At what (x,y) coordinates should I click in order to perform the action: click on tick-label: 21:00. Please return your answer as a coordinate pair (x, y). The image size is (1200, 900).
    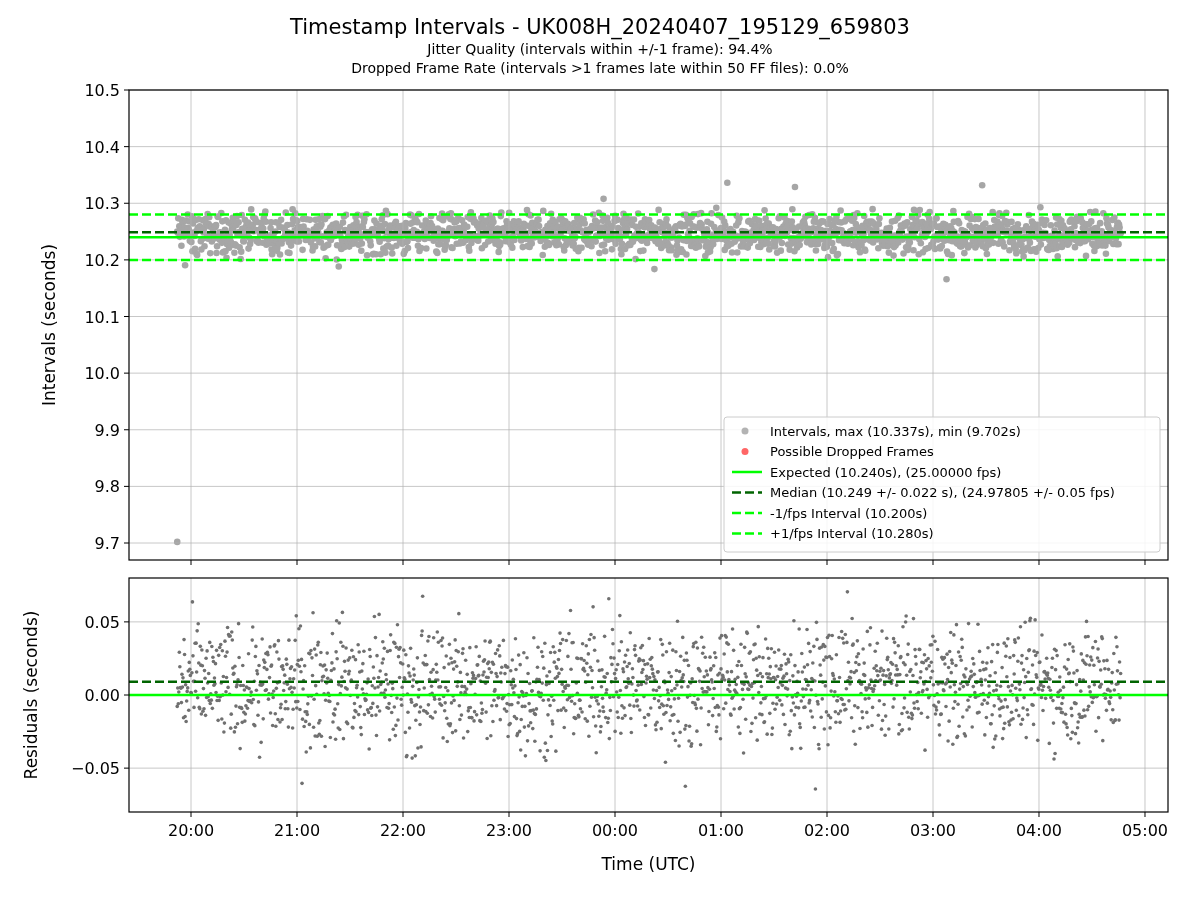
    Looking at the image, I should click on (297, 830).